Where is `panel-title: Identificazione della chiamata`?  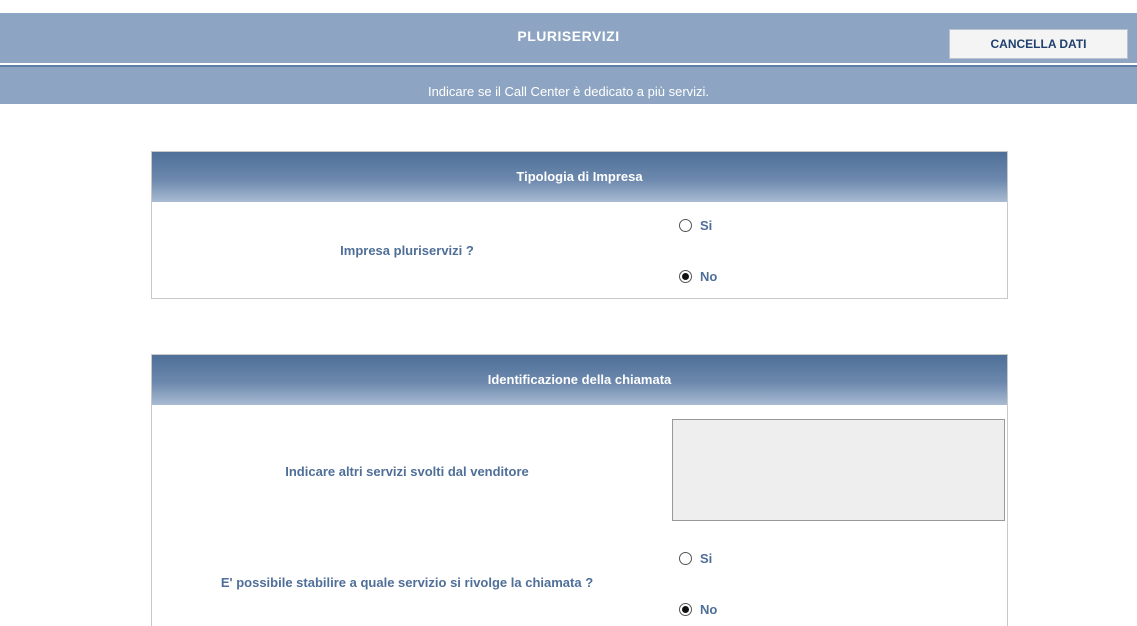 panel-title: Identificazione della chiamata is located at coordinates (579, 380).